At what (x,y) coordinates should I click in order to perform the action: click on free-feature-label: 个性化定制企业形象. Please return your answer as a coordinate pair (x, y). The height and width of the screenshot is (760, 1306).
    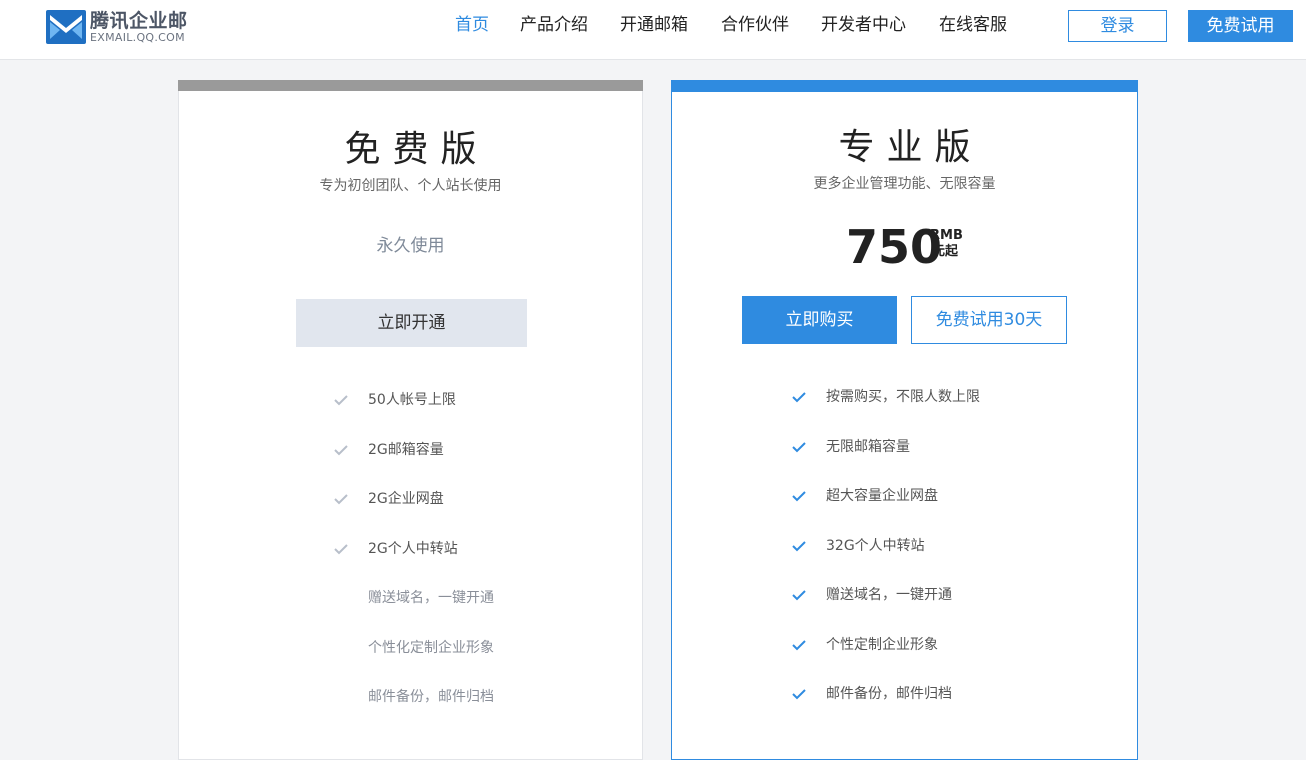
    Looking at the image, I should click on (431, 648).